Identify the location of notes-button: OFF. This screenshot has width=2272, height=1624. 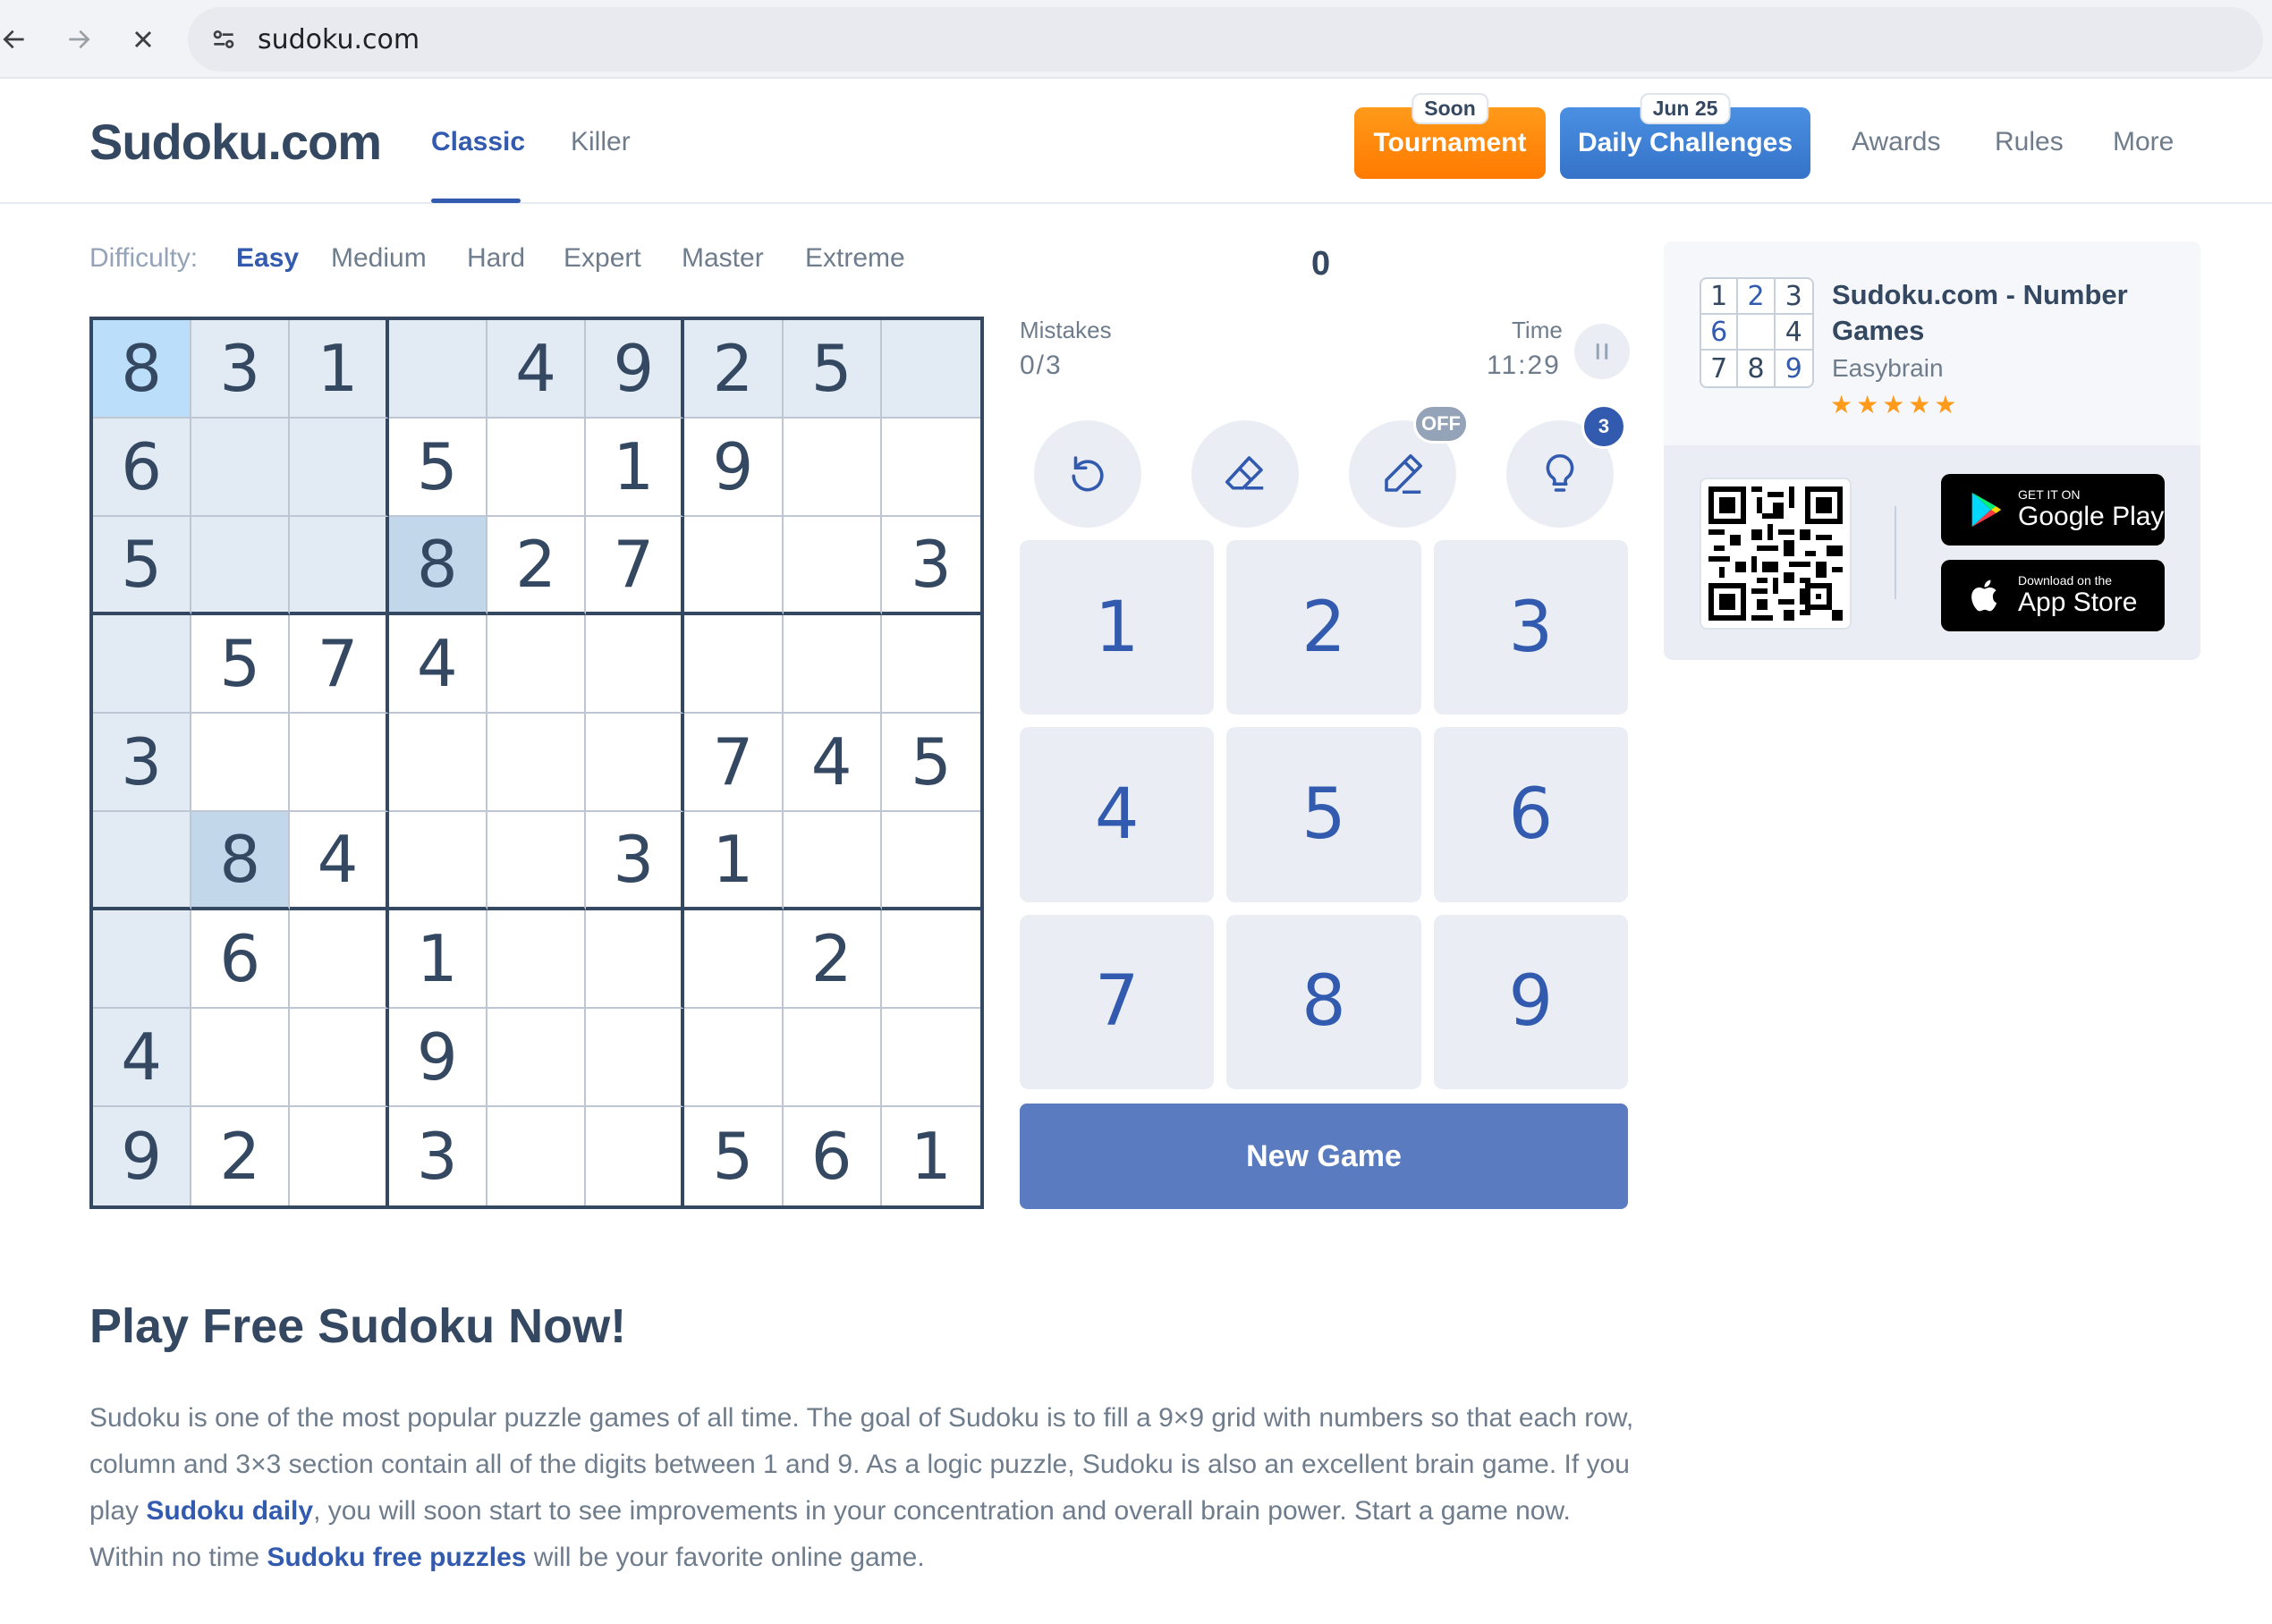
(1409, 466).